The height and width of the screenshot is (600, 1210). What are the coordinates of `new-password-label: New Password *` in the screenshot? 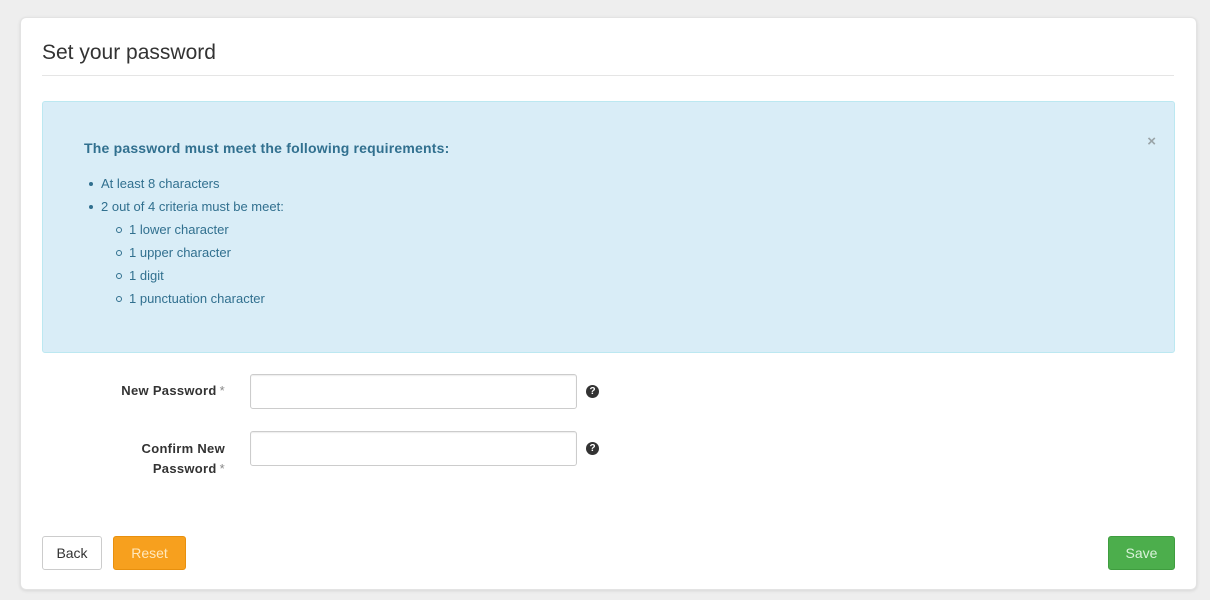 It's located at (130, 391).